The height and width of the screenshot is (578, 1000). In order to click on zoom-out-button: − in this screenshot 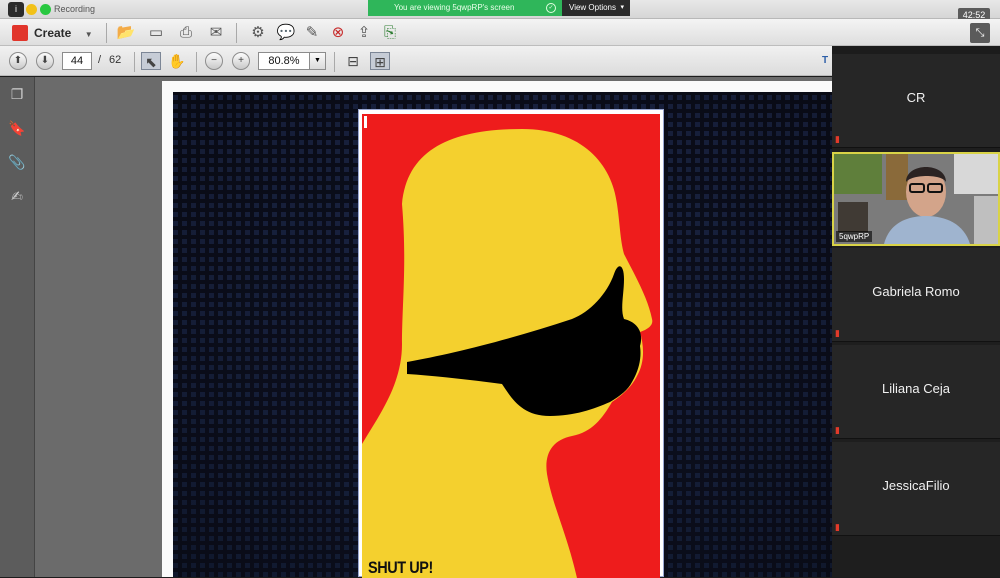, I will do `click(214, 61)`.